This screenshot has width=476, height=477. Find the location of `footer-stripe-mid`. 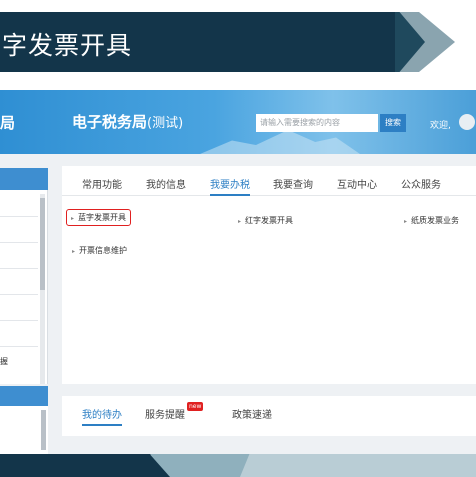

footer-stripe-mid is located at coordinates (358, 465).